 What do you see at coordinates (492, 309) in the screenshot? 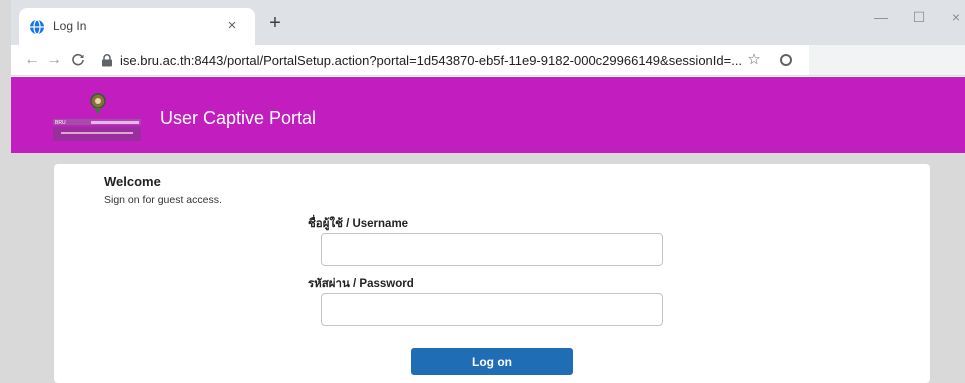
I see `password-input` at bounding box center [492, 309].